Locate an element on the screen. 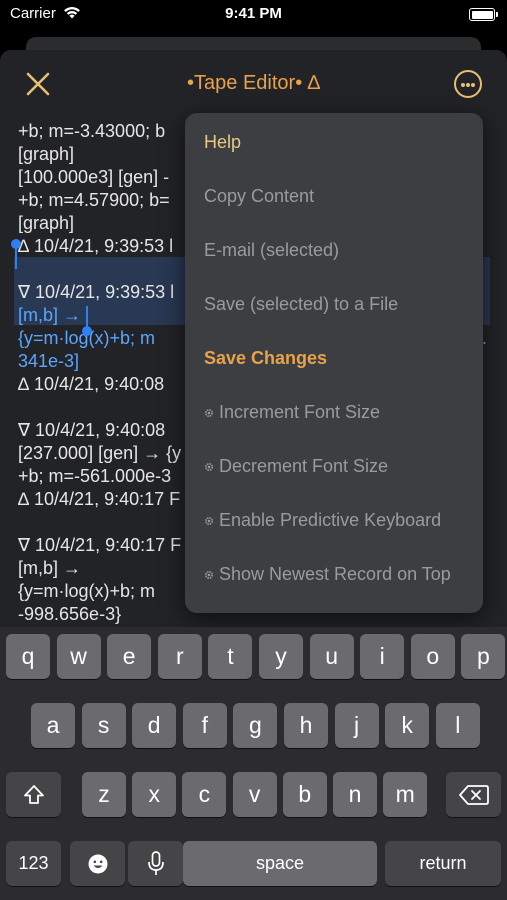 Image resolution: width=507 pixels, height=900 pixels. menu-item-label: Increment Font Size is located at coordinates (300, 412).